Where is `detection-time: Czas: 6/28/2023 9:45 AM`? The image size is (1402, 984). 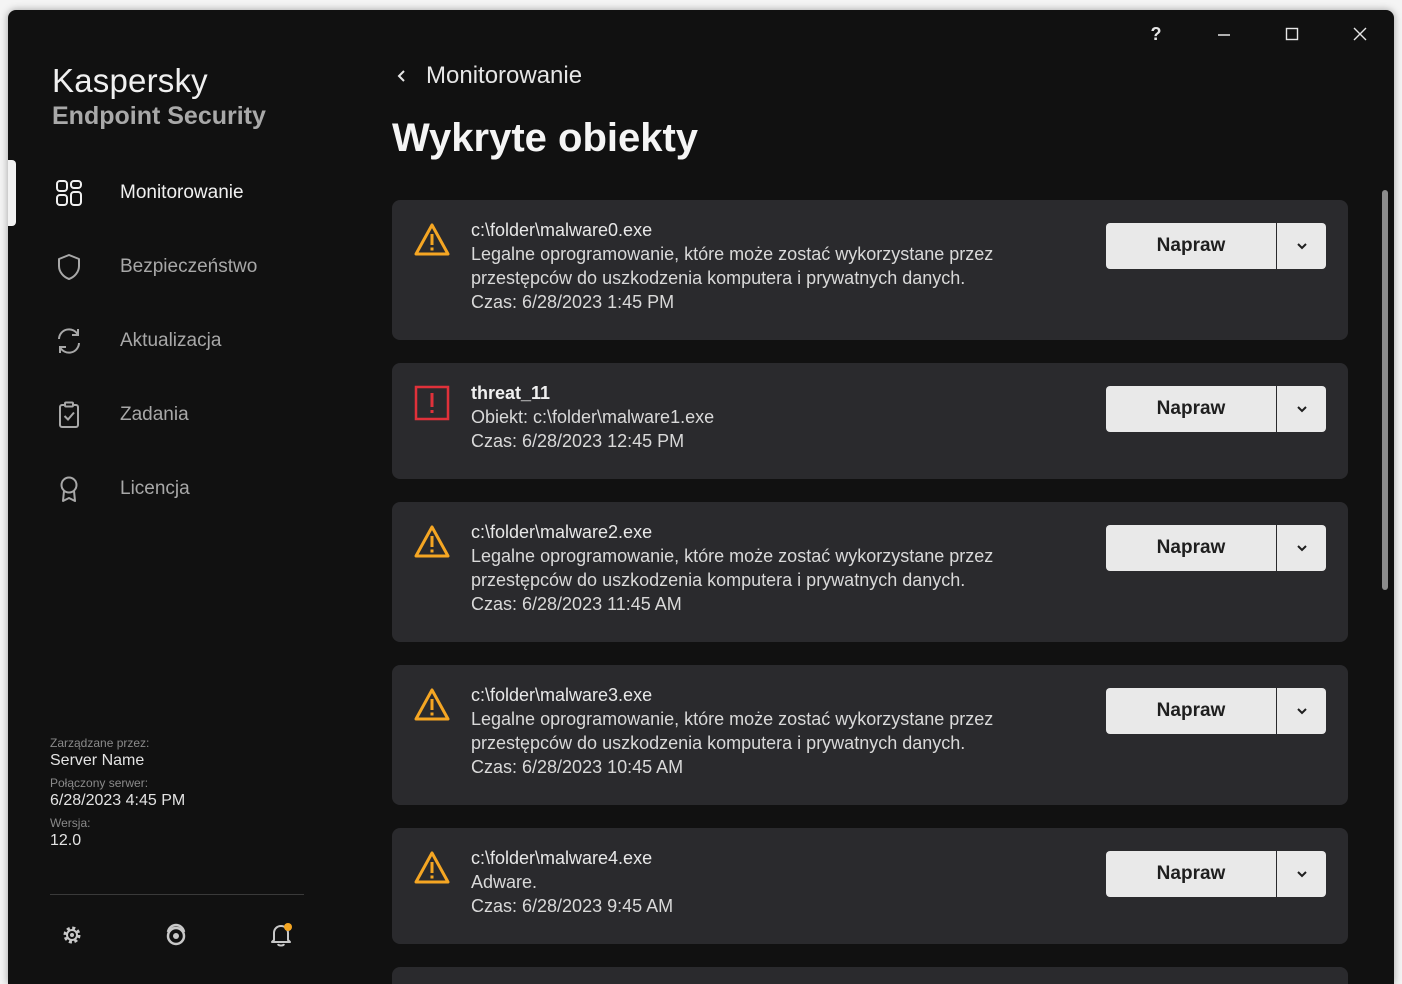
detection-time: Czas: 6/28/2023 9:45 AM is located at coordinates (572, 906).